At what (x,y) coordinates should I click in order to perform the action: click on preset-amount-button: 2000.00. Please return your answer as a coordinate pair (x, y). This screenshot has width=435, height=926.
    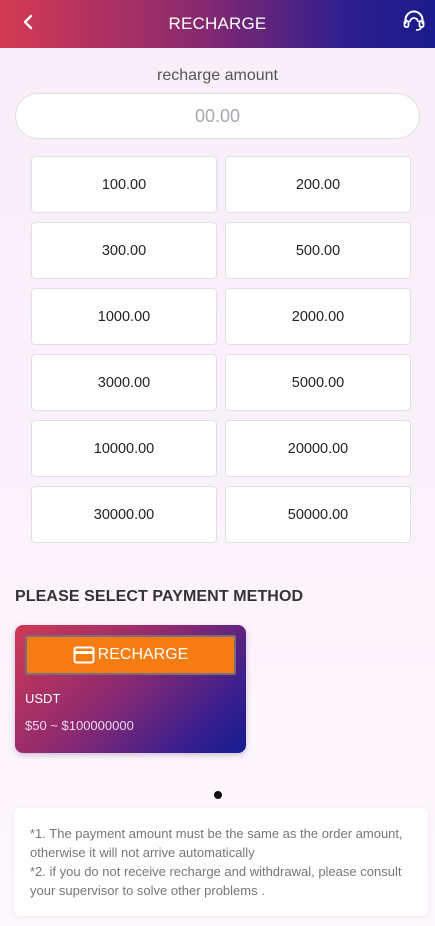
    Looking at the image, I should click on (318, 316).